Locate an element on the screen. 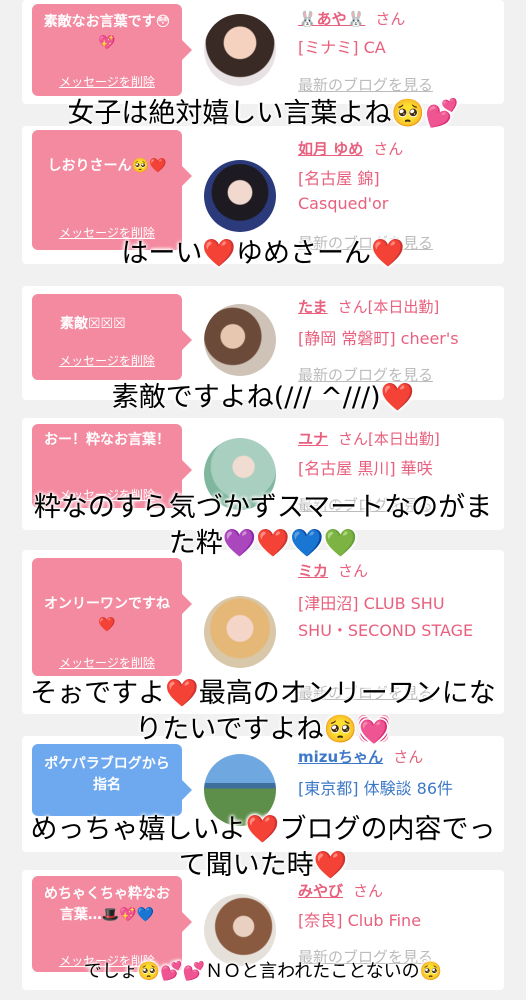 The image size is (526, 1000). caption-7: でしょ🥺💕💕ＮＯと言われたことないの🥺 is located at coordinates (263, 971).